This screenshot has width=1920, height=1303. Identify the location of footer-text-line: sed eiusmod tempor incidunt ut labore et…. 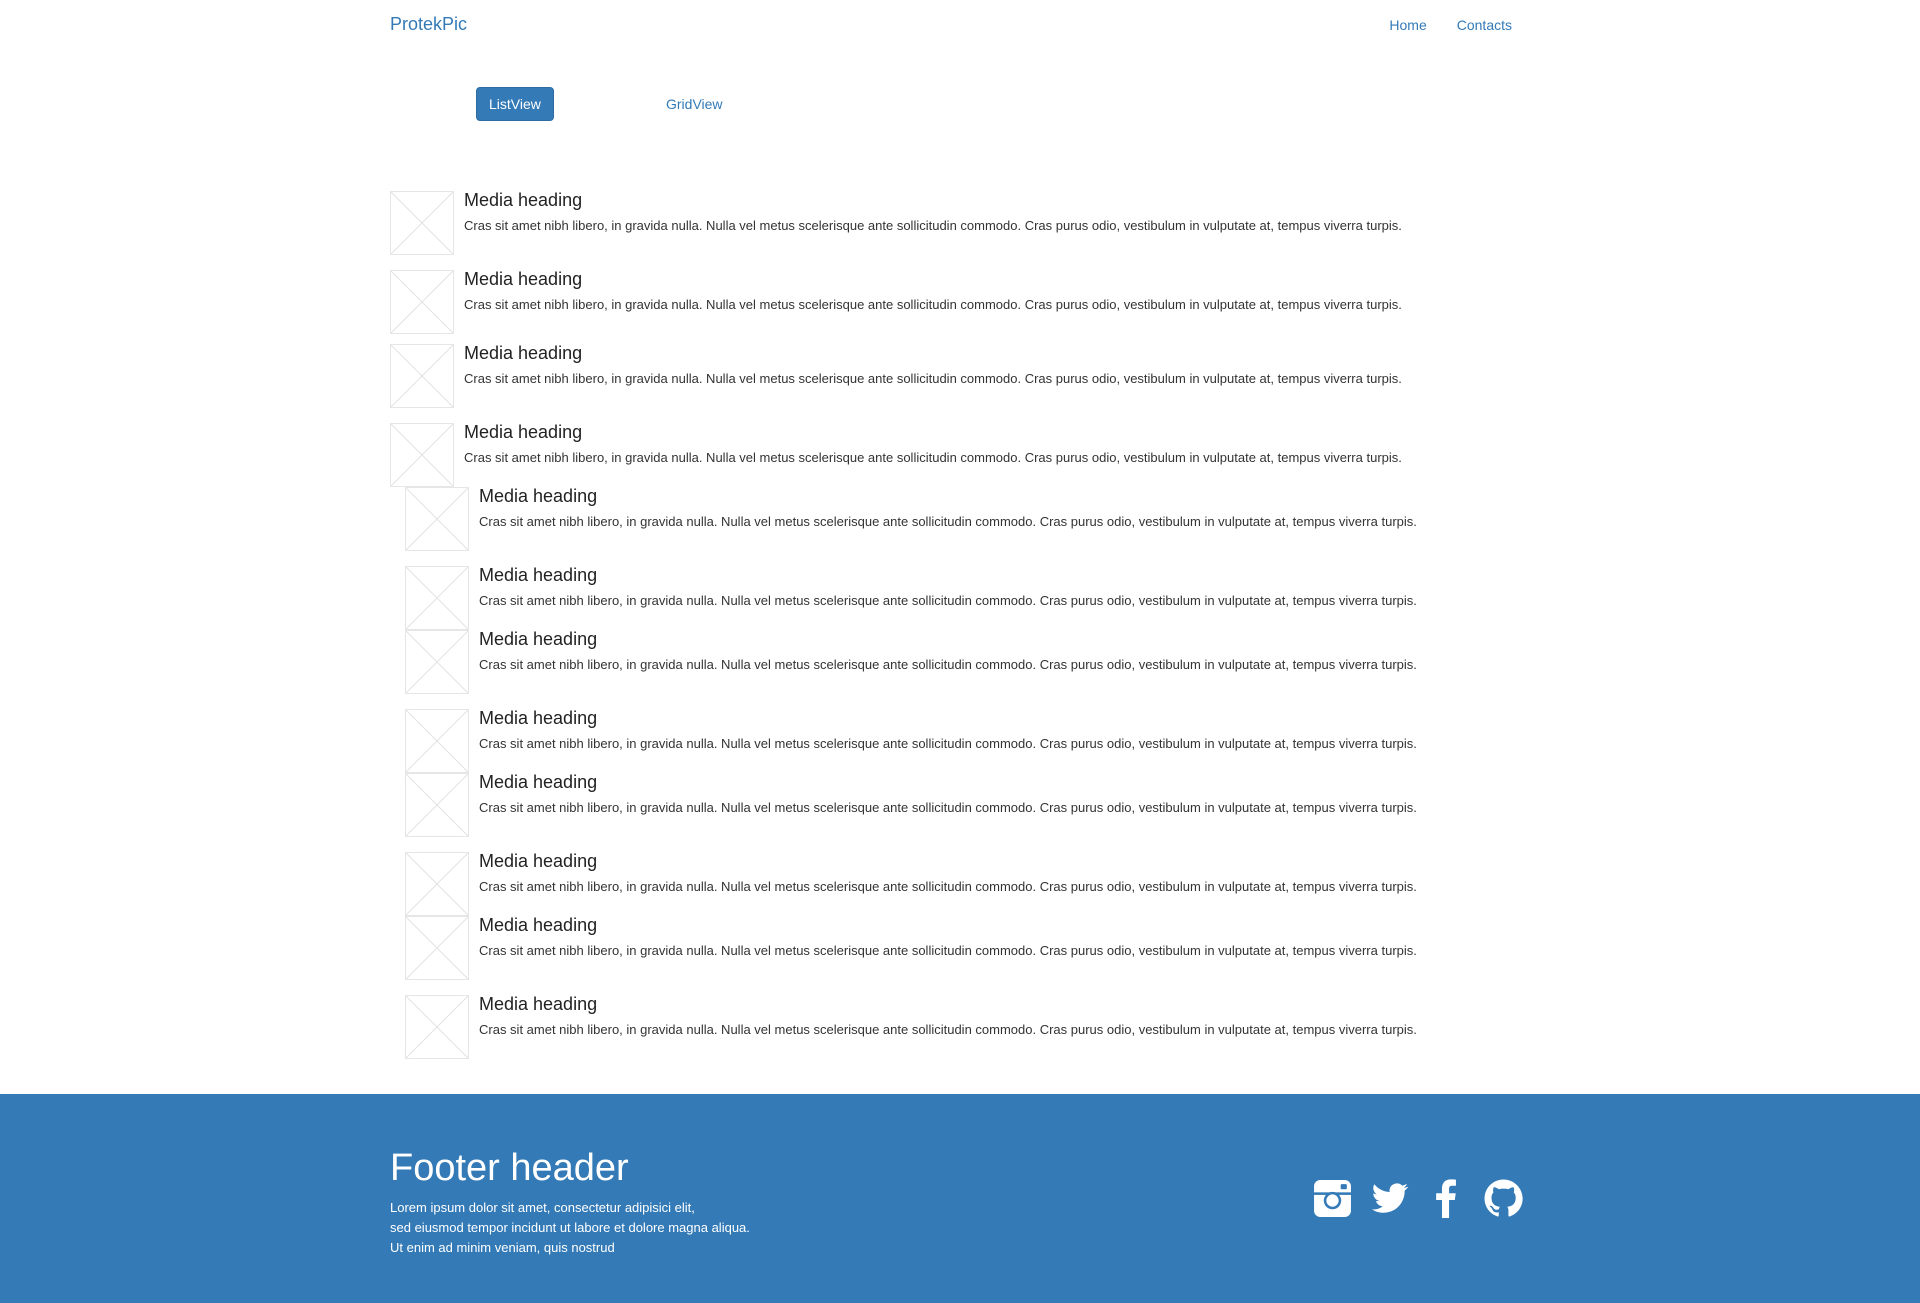
(570, 1227).